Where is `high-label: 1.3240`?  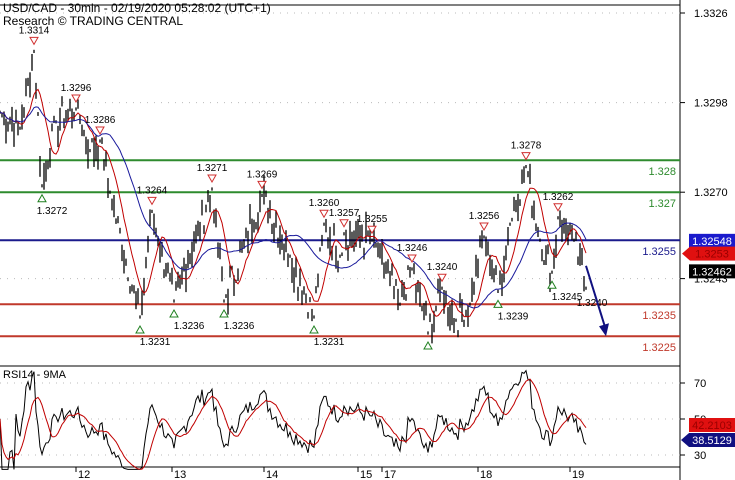
high-label: 1.3240 is located at coordinates (442, 267).